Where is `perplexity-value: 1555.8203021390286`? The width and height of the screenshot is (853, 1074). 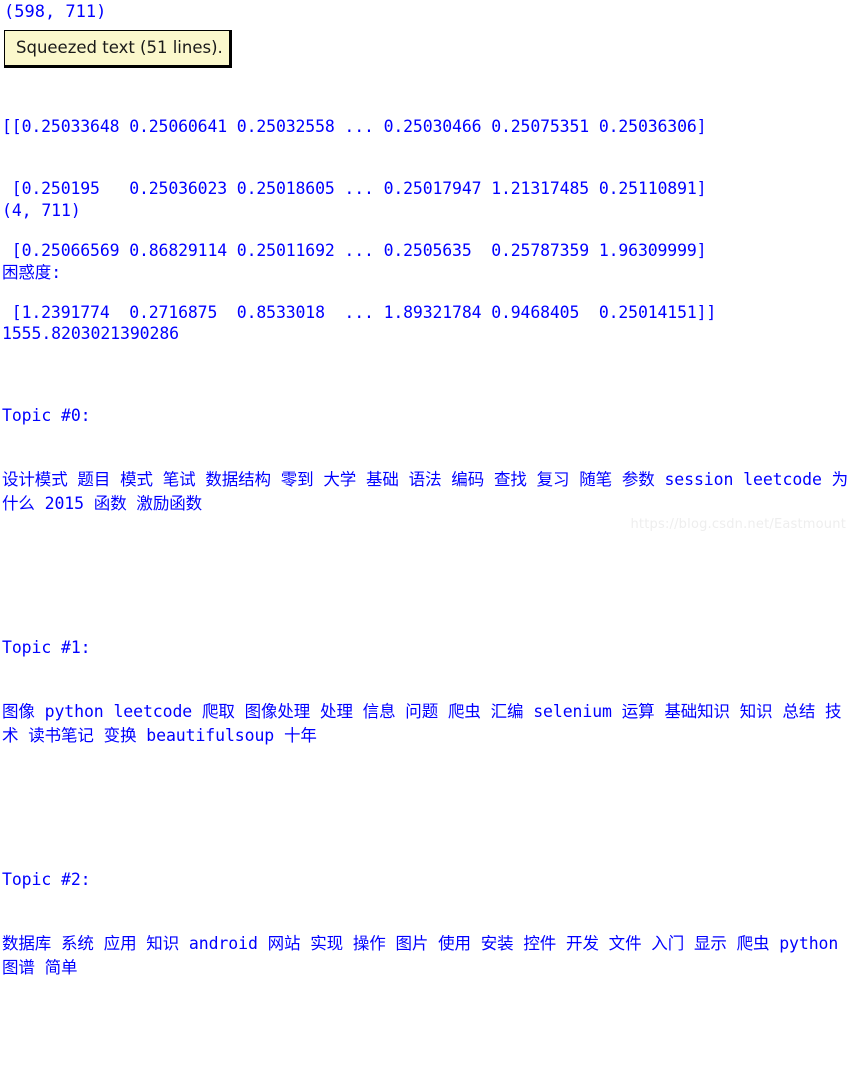
perplexity-value: 1555.8203021390286 is located at coordinates (91, 333).